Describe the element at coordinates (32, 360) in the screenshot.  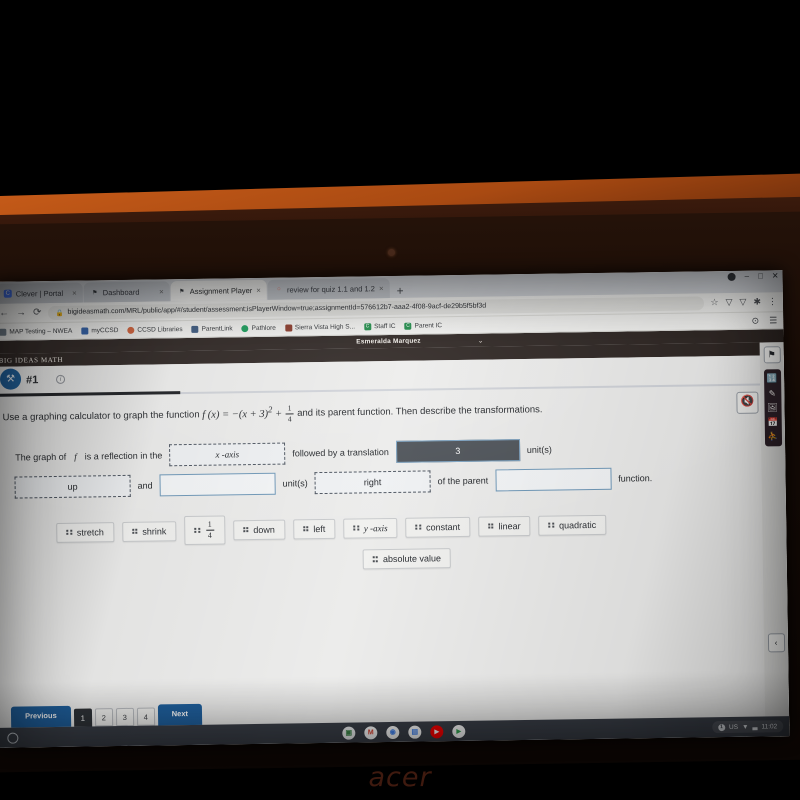
I see `brand-title: BIG IDEAS MATH` at that location.